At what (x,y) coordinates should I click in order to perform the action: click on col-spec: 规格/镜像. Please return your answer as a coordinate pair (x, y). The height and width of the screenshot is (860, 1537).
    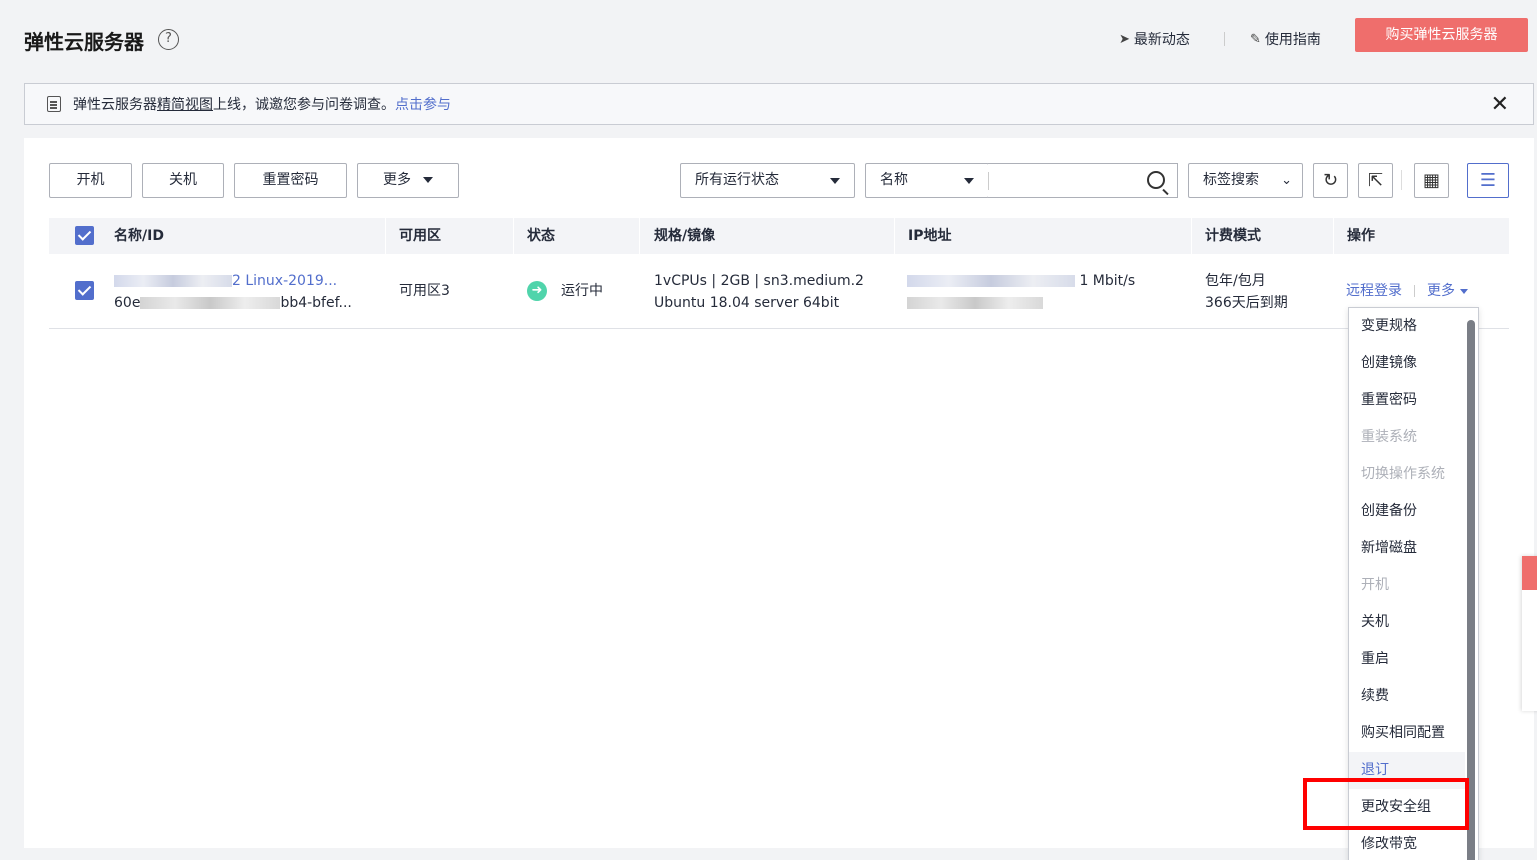
    Looking at the image, I should click on (685, 236).